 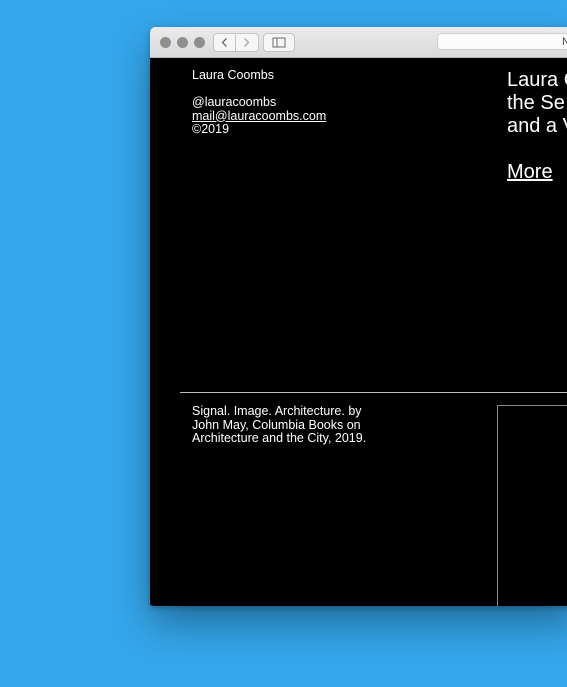 I want to click on nav-button-group, so click(x=236, y=42).